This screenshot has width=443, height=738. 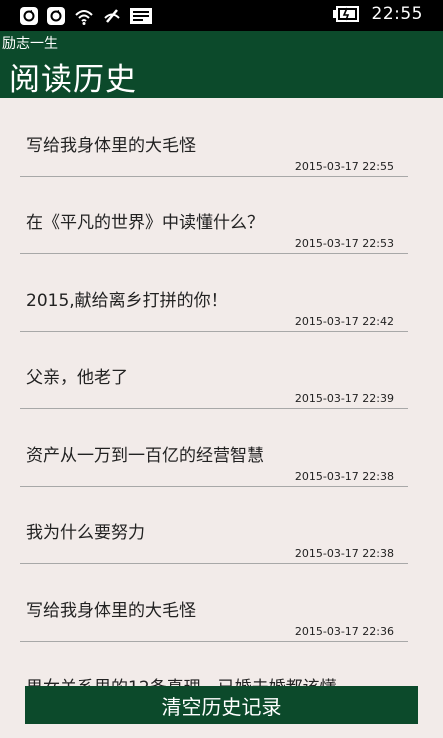 What do you see at coordinates (145, 223) in the screenshot?
I see `history-item-title: 在《平凡的世界》中读懂什么？` at bounding box center [145, 223].